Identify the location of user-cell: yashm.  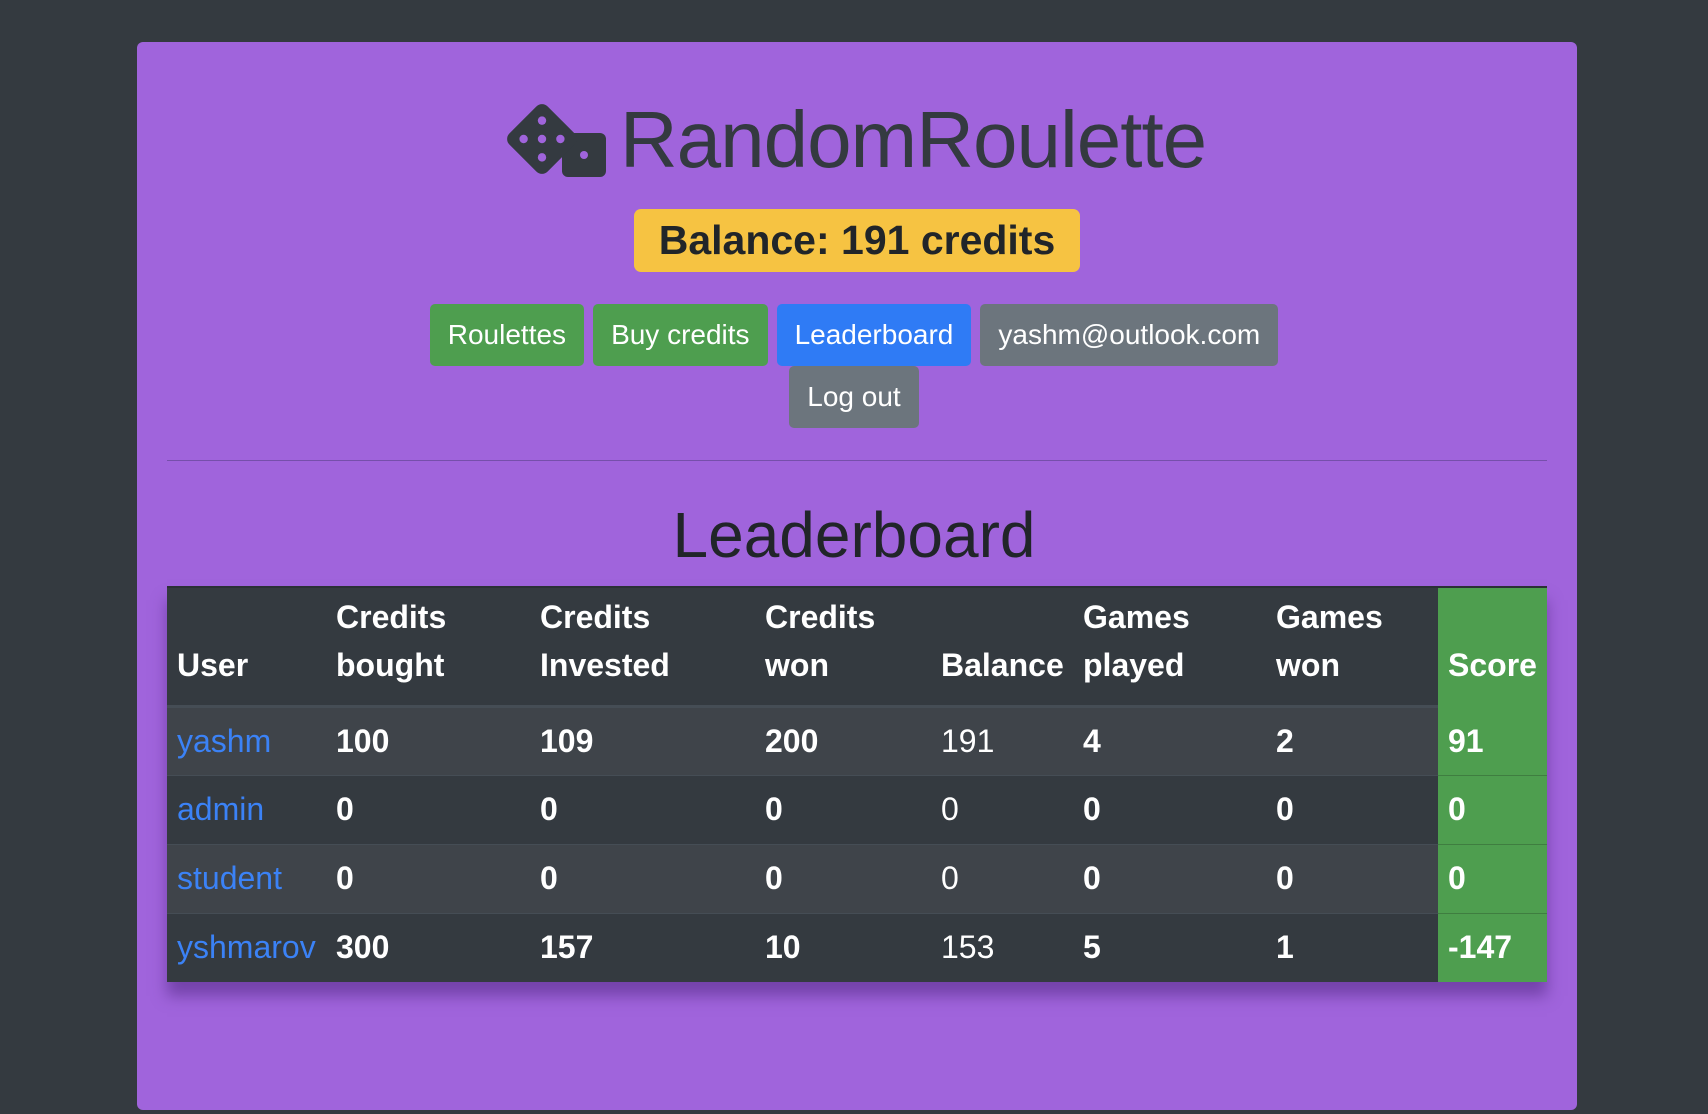
(246, 740).